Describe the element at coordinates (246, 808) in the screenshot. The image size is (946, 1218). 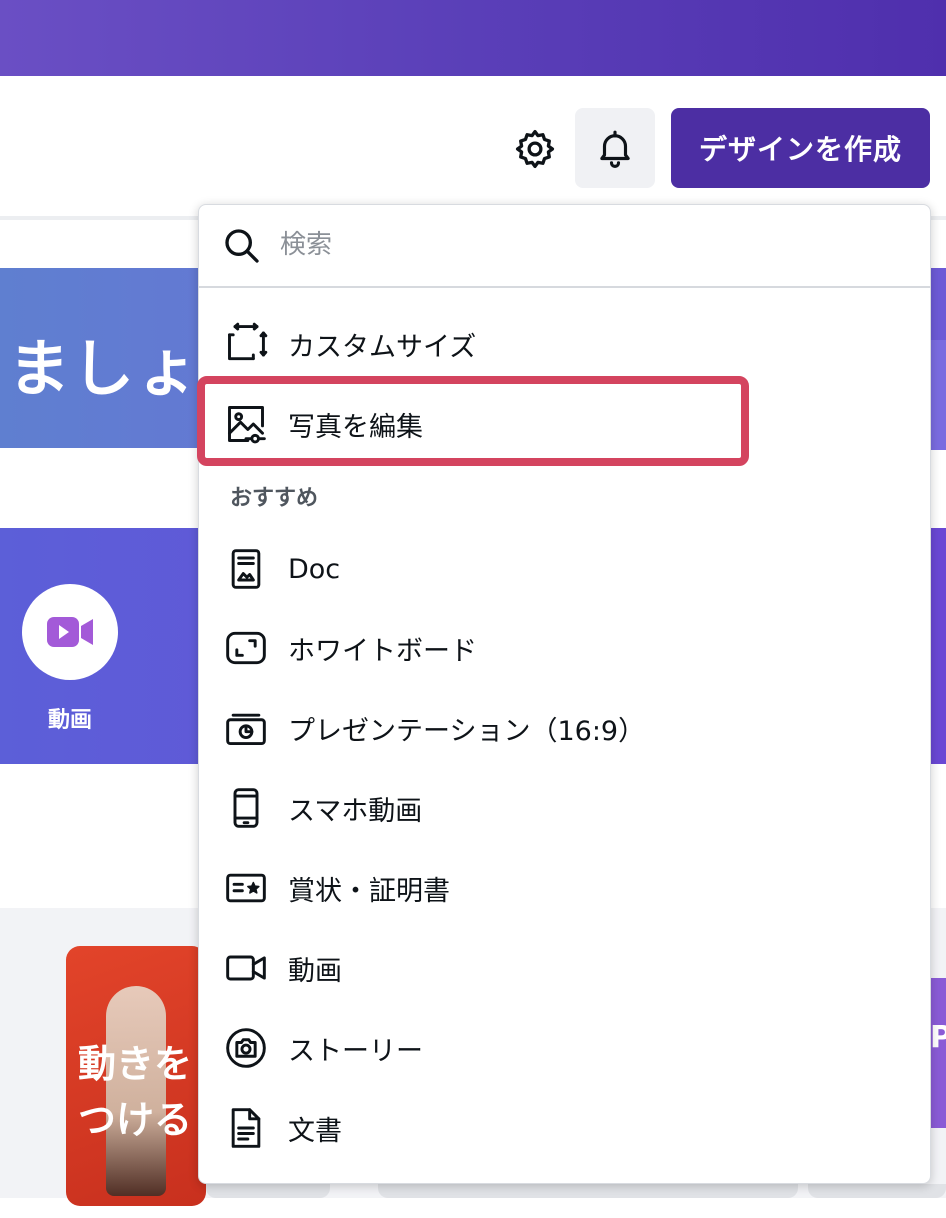
I see `phone-video-icon` at that location.